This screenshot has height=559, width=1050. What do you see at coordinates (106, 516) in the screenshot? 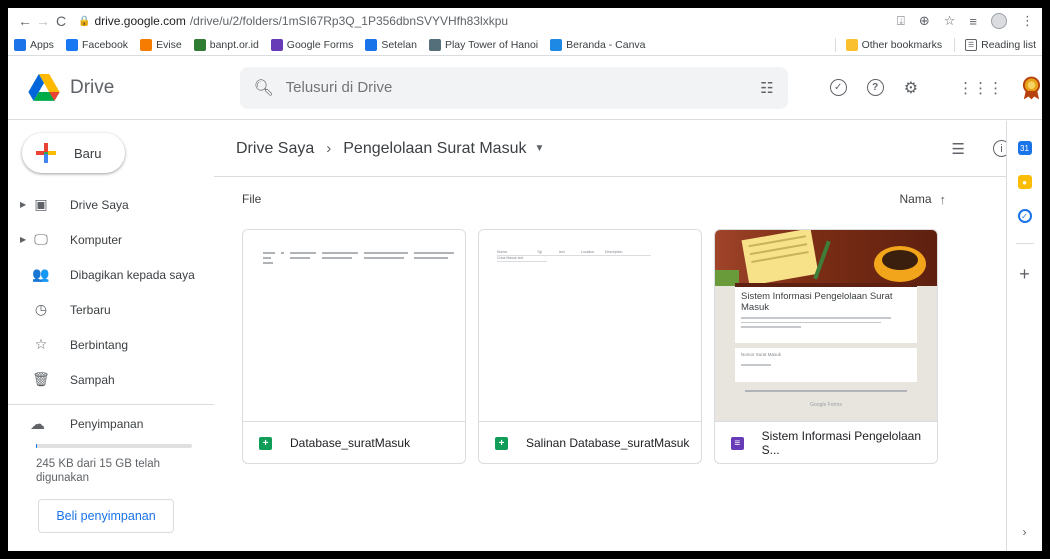
I see `buy-storage-button: Beli penyimpanan` at bounding box center [106, 516].